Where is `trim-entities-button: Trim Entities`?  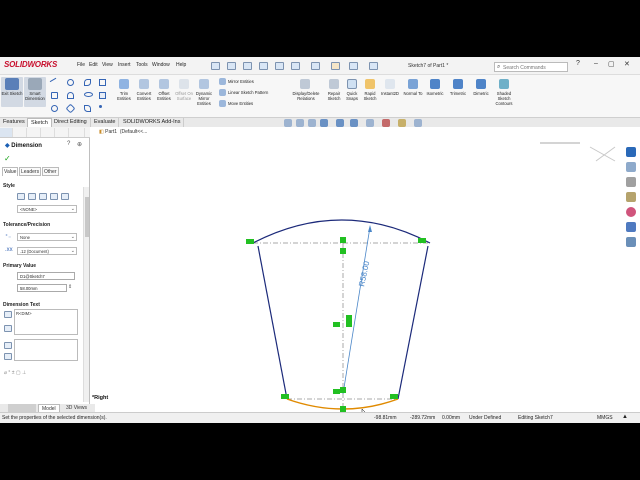
trim-entities-button: Trim Entities is located at coordinates (124, 96).